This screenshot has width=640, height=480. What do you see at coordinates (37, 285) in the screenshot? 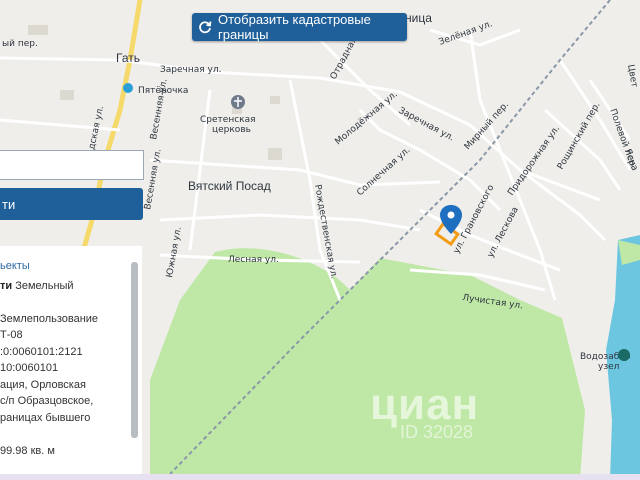
I see `info-row: ти Земельный` at bounding box center [37, 285].